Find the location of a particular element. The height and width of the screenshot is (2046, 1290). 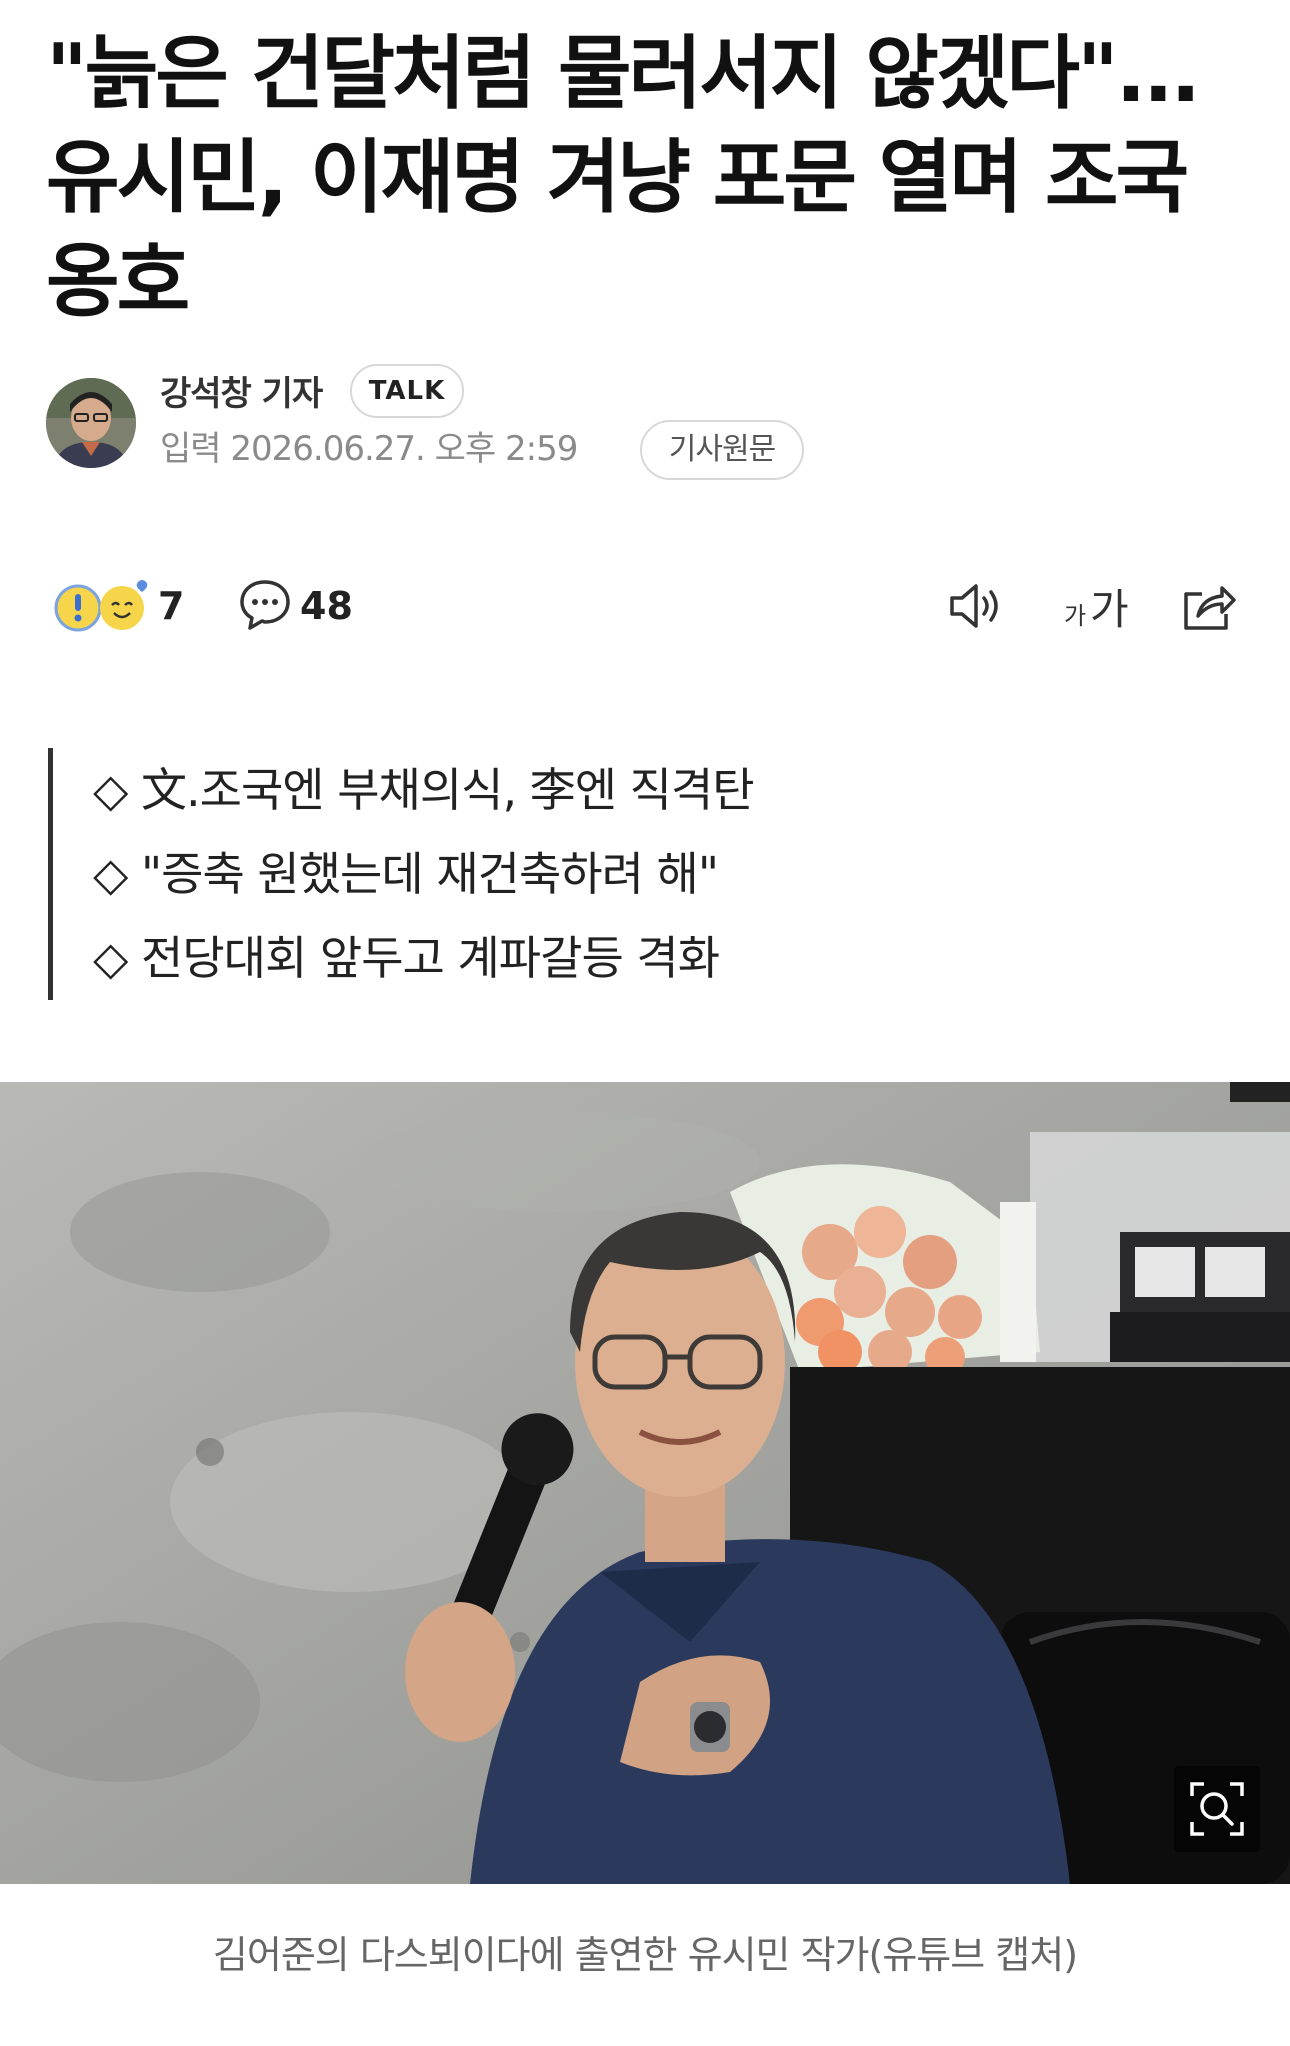

byline: 강석창 기자 TALK 입력 2026.06.27. 오후 2:59 기사원문 is located at coordinates (646, 426).